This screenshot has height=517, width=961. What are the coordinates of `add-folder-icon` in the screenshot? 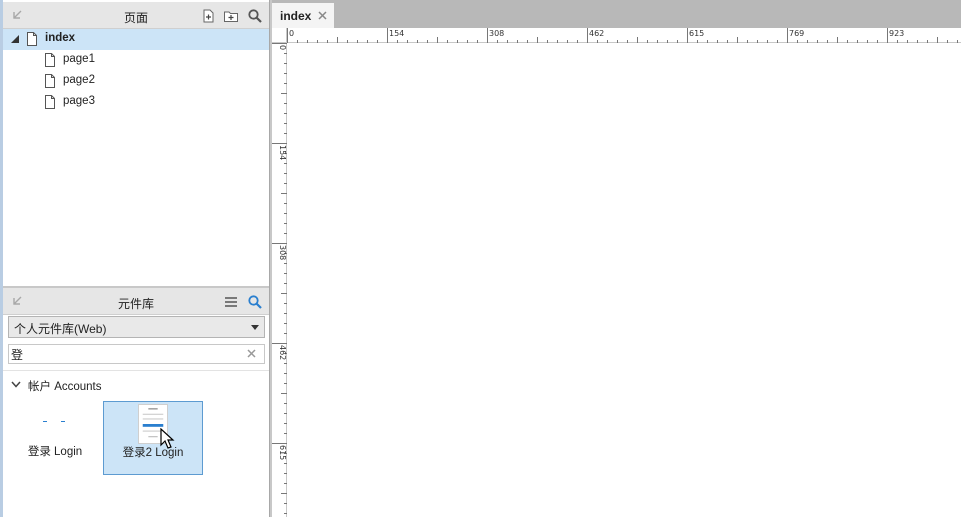 It's located at (231, 16).